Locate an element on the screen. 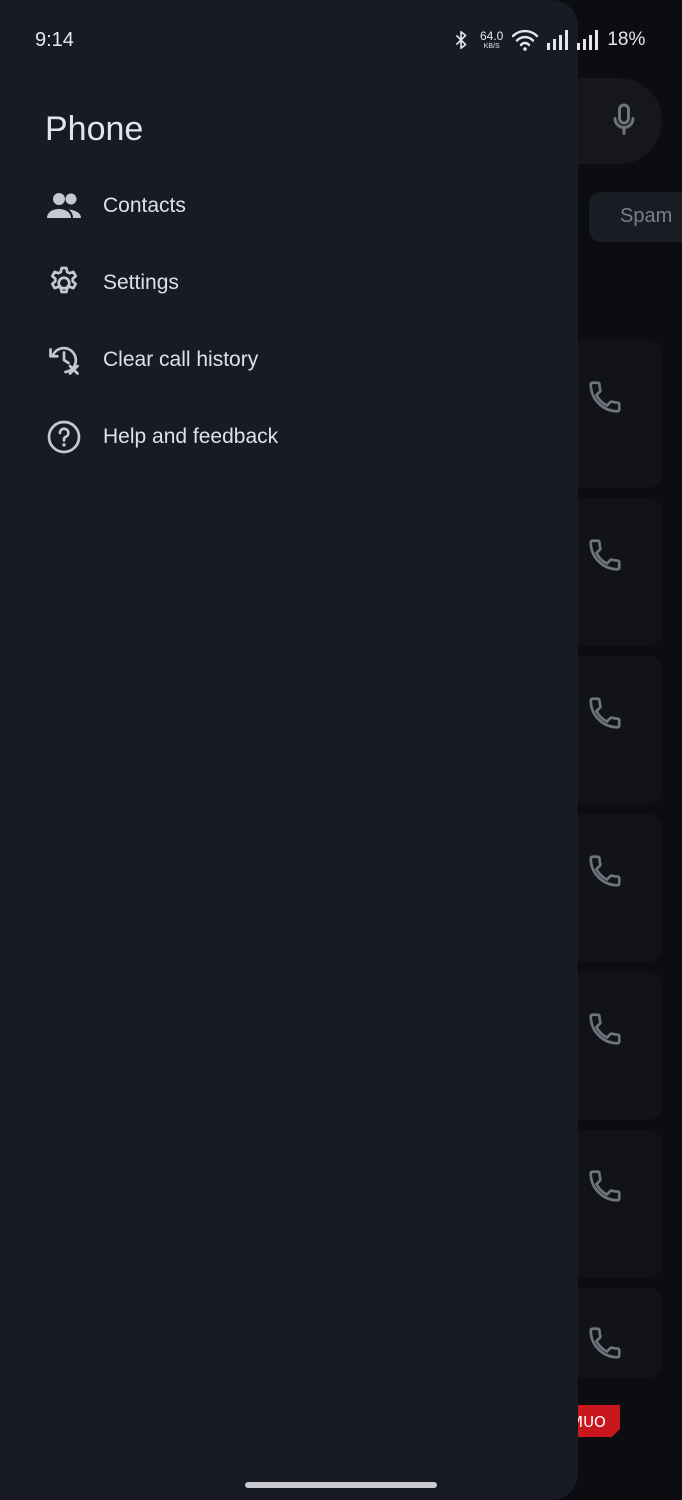  battery-percentage: 18% is located at coordinates (626, 39).